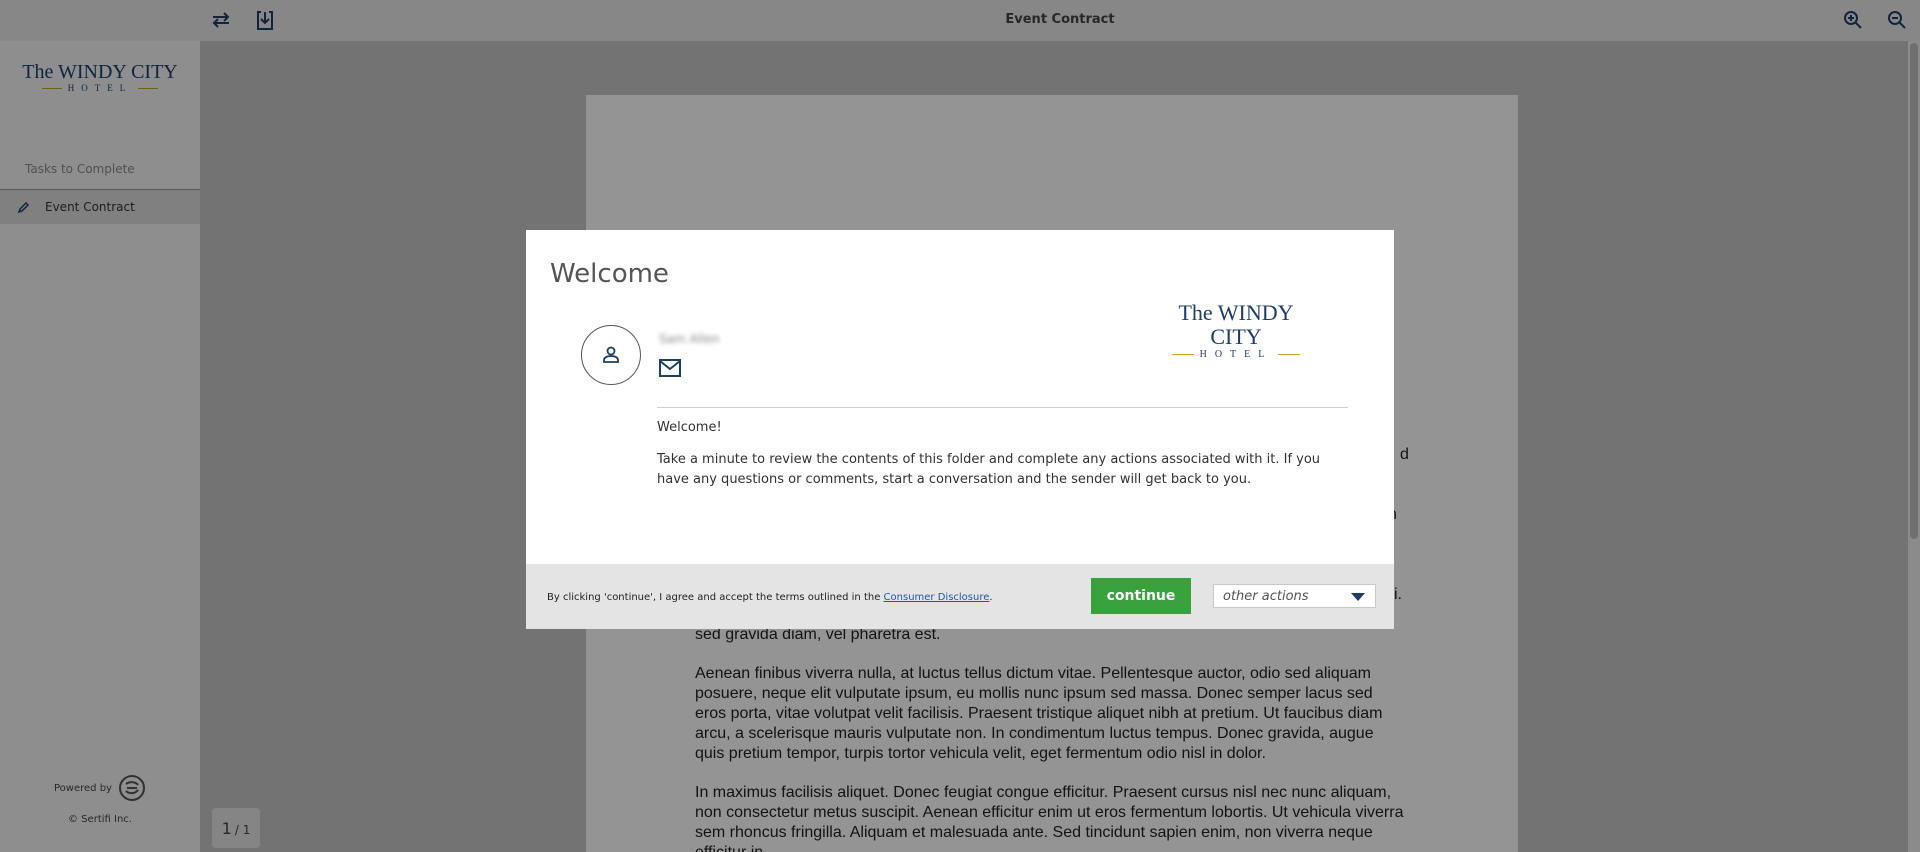 The width and height of the screenshot is (1920, 852). What do you see at coordinates (937, 597) in the screenshot?
I see `consumer-disclosure-link: Consumer Disclosure` at bounding box center [937, 597].